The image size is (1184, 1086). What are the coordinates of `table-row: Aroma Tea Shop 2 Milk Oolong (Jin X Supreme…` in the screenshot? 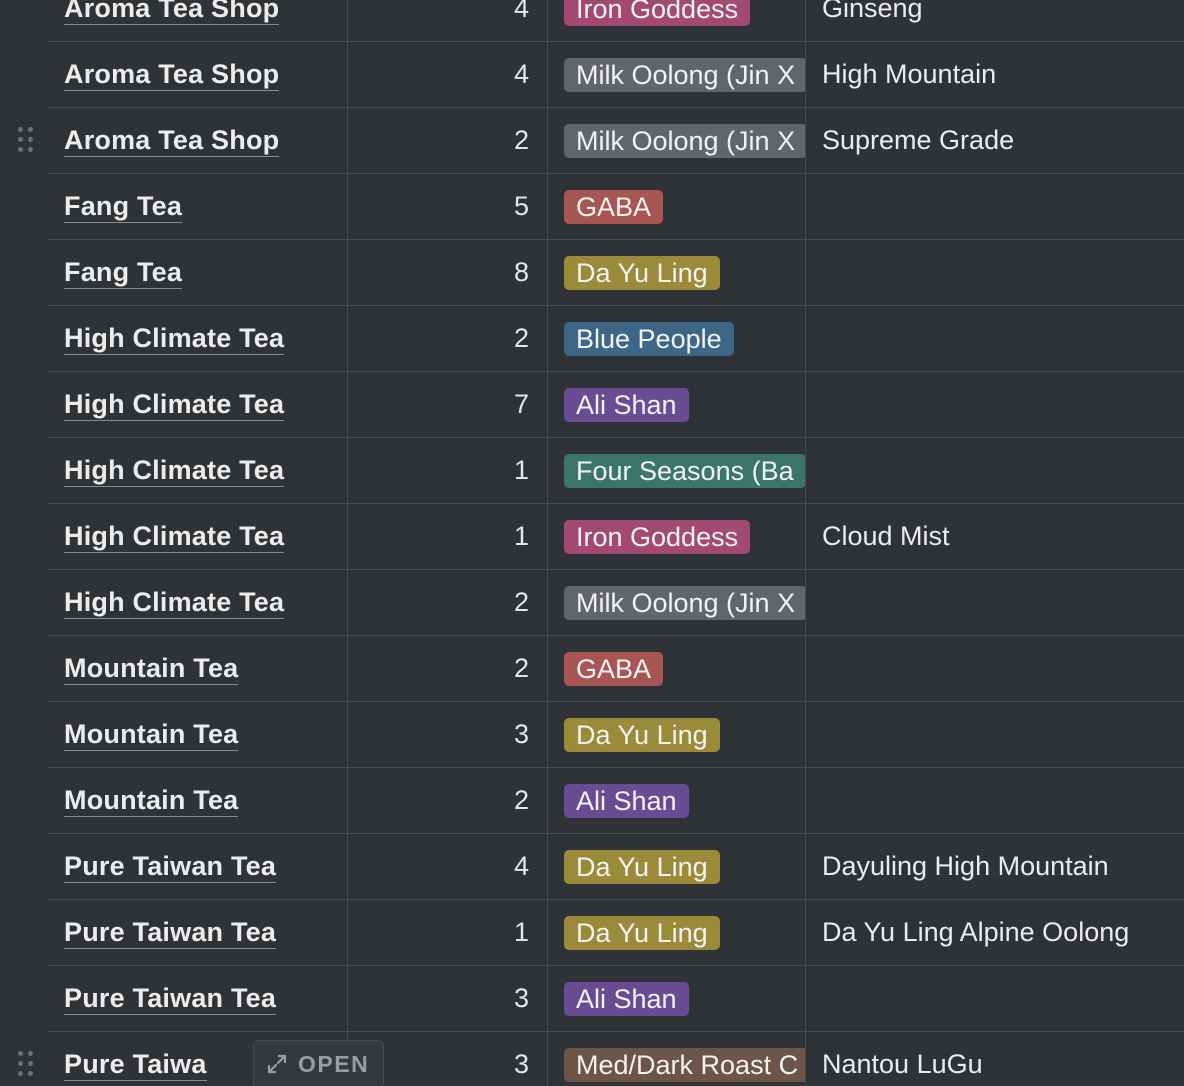 It's located at (616, 141).